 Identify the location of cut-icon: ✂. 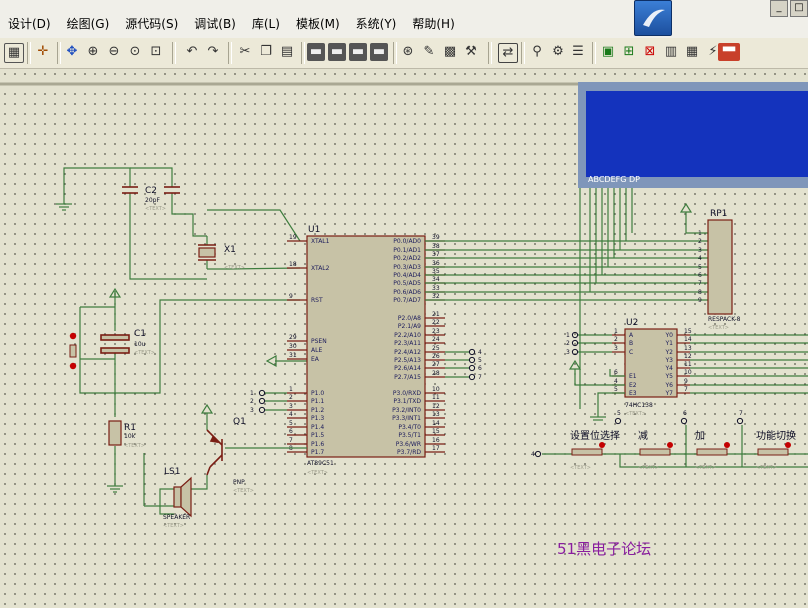
(245, 52).